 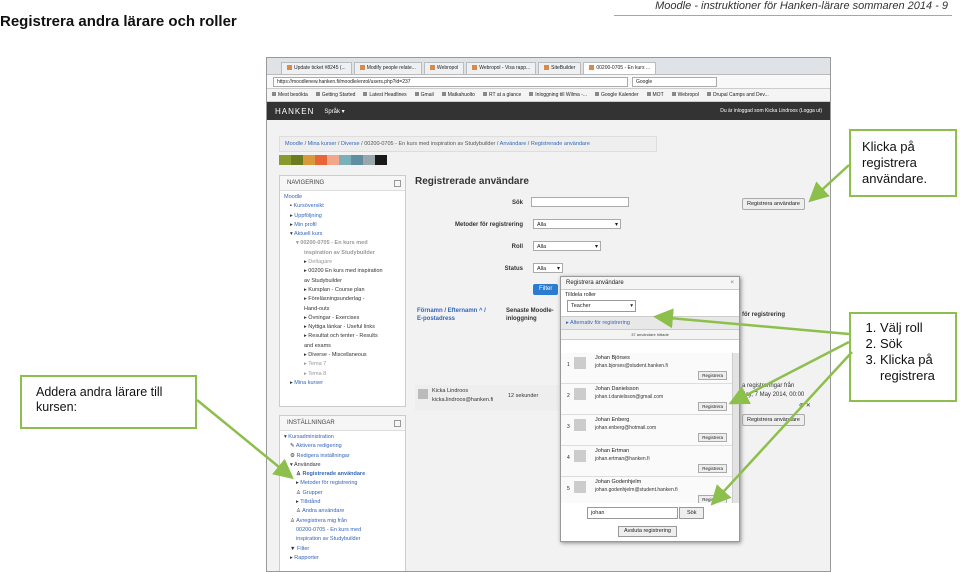 What do you see at coordinates (342, 521) in the screenshot?
I see `settings-item: ♙ Avregistrera mig från` at bounding box center [342, 521].